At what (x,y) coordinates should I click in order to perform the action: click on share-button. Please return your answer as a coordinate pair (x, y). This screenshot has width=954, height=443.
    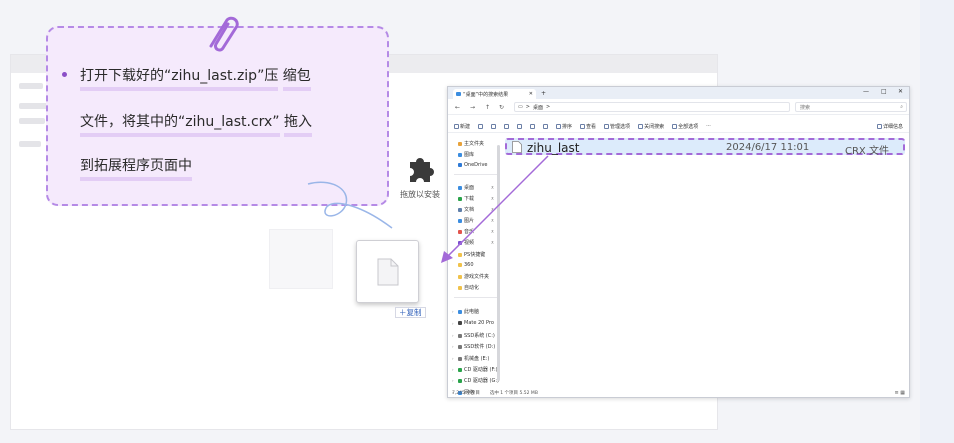
    Looking at the image, I should click on (533, 126).